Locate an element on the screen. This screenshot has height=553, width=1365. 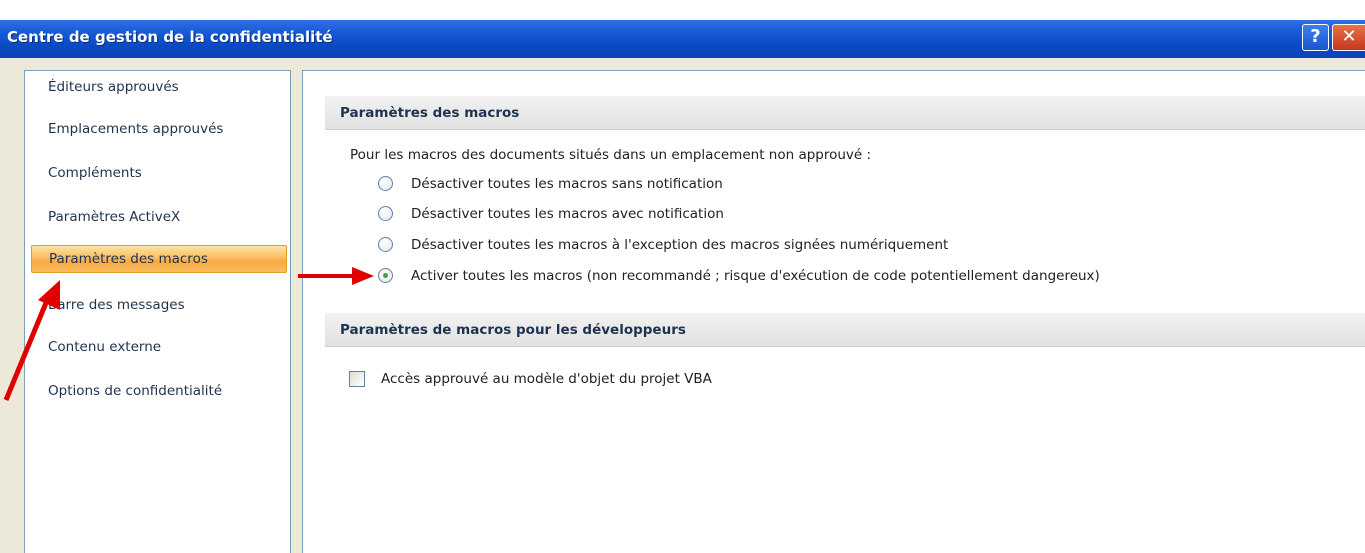
sidebar-item-external-content: Contenu externe is located at coordinates (161, 347).